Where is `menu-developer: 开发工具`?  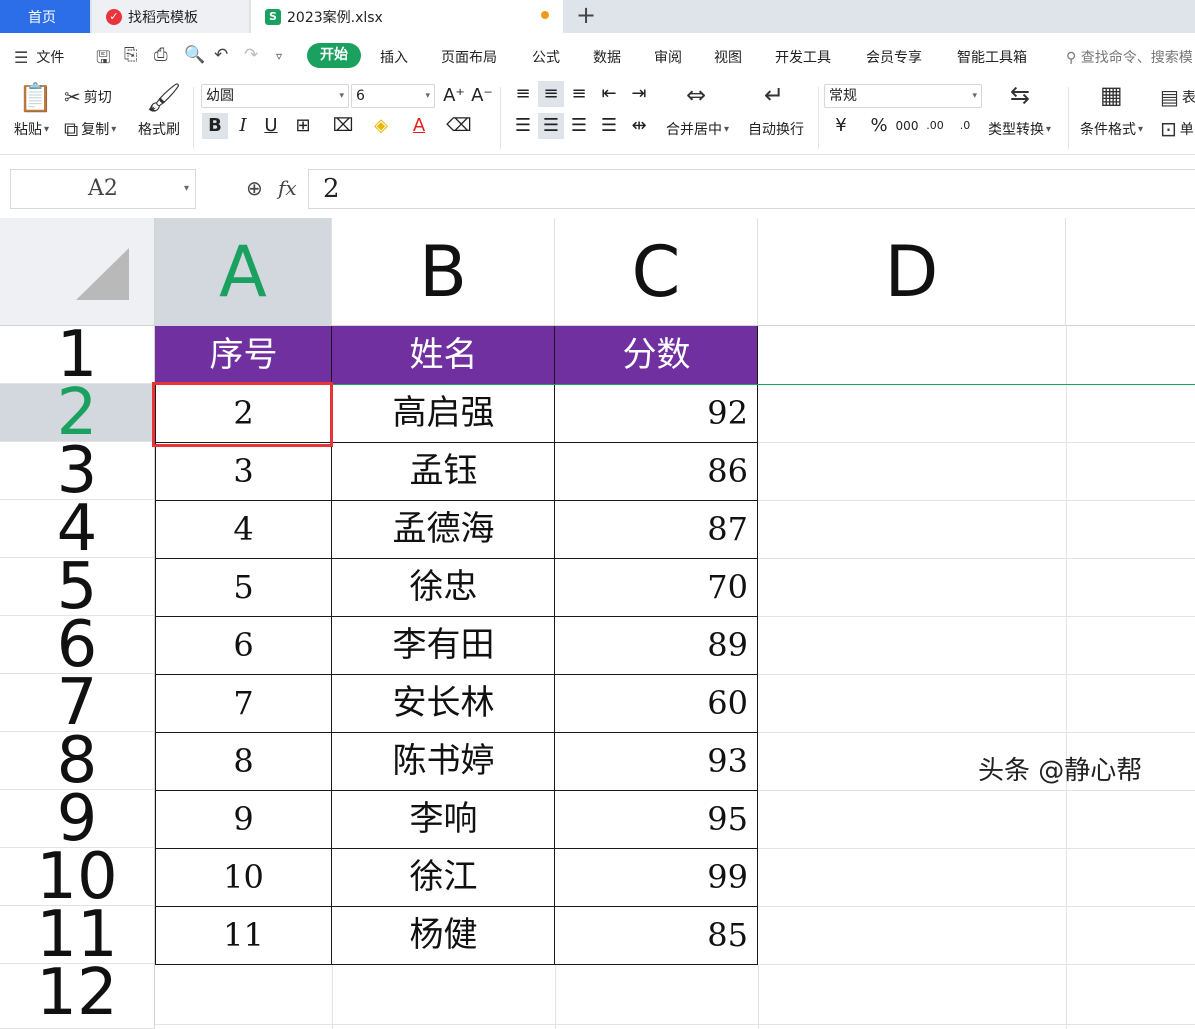
menu-developer: 开发工具 is located at coordinates (803, 57).